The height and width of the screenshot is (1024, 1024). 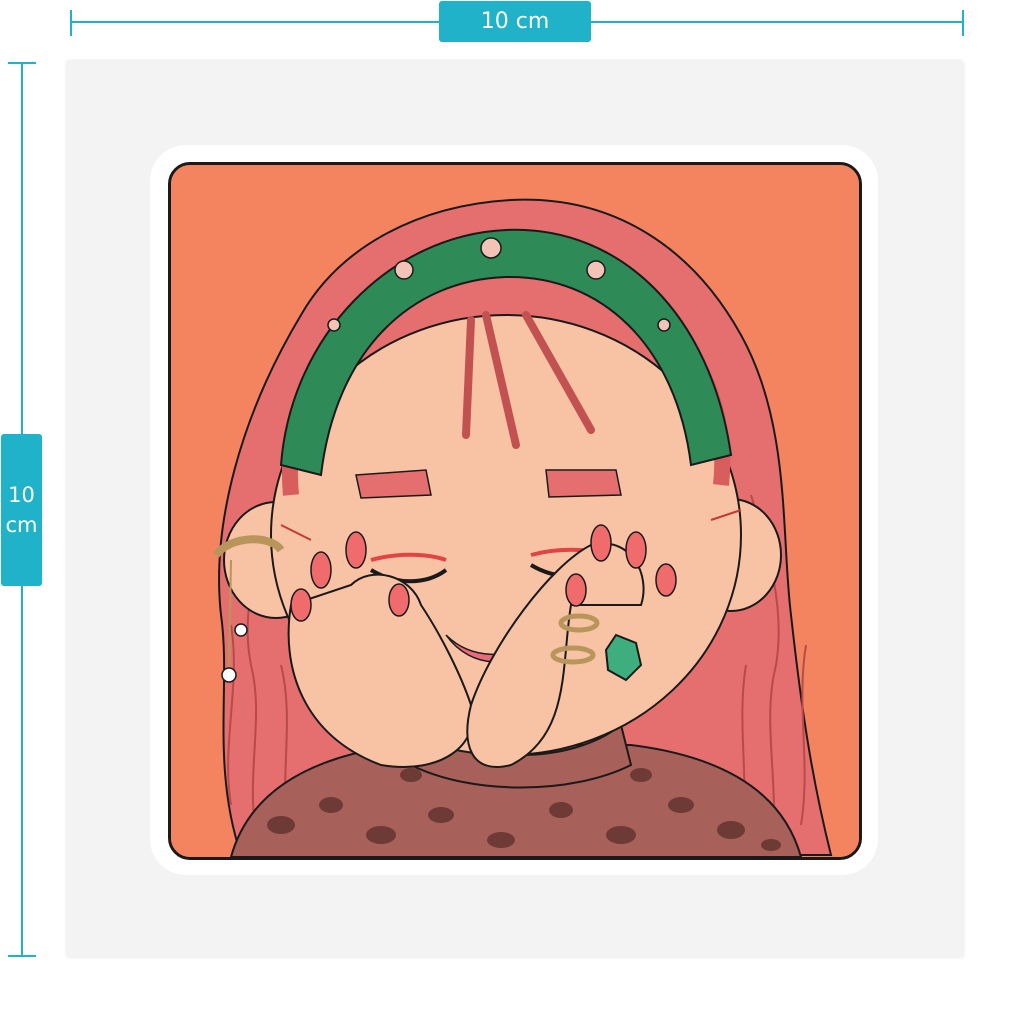 What do you see at coordinates (963, 23) in the screenshot?
I see `width-guide-cap-right` at bounding box center [963, 23].